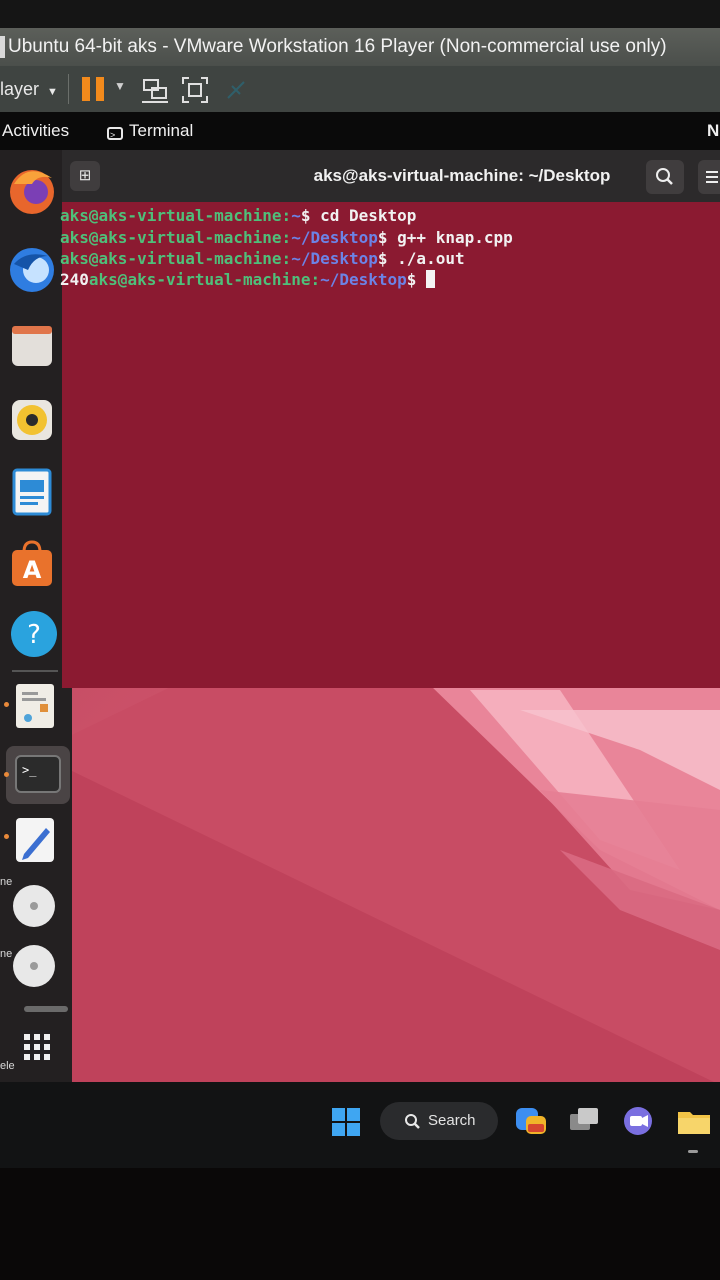 The width and height of the screenshot is (720, 1280). I want to click on firefox-icon, so click(32, 192).